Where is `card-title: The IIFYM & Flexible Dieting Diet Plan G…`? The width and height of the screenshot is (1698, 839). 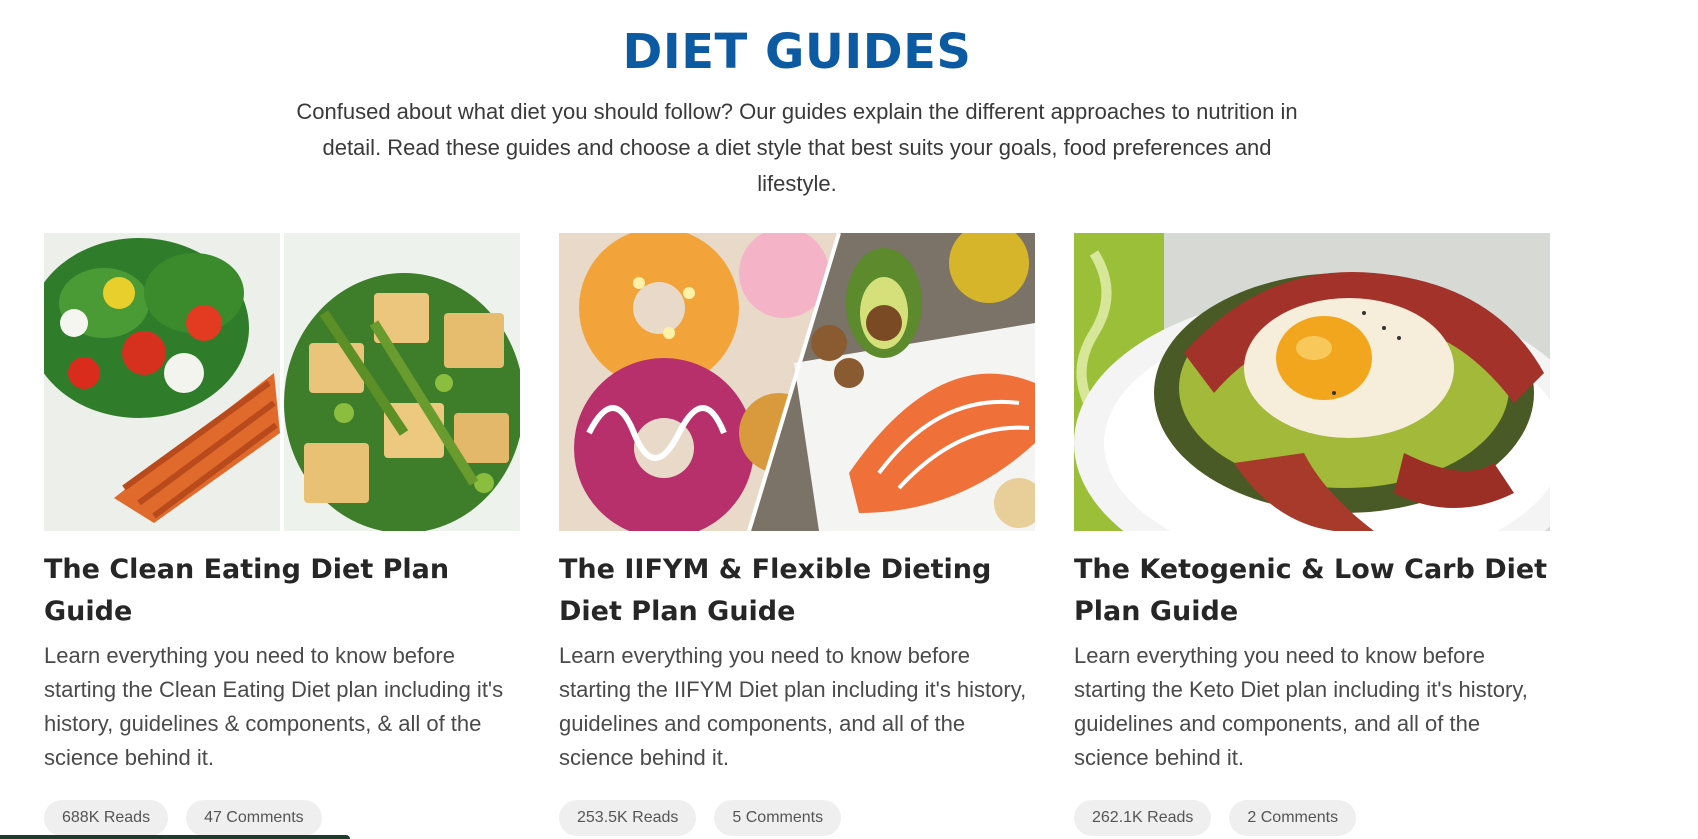
card-title: The IIFYM & Flexible Dieting Diet Plan G… is located at coordinates (797, 591).